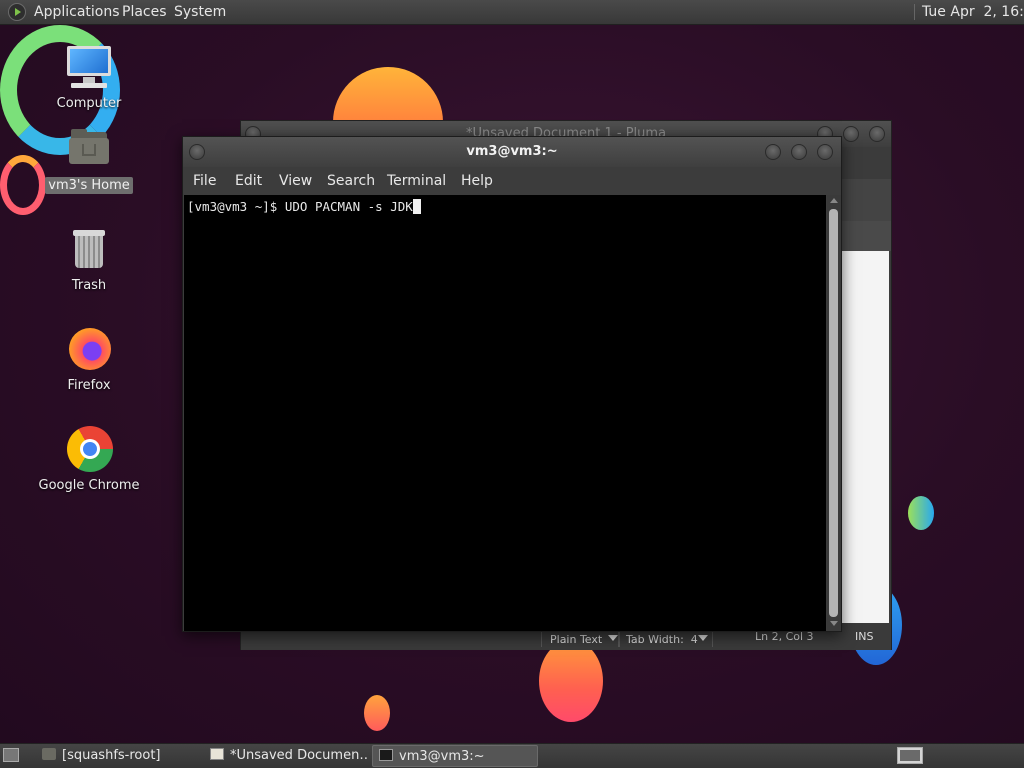 This screenshot has height=768, width=1024. Describe the element at coordinates (386, 755) in the screenshot. I see `terminal-icon` at that location.